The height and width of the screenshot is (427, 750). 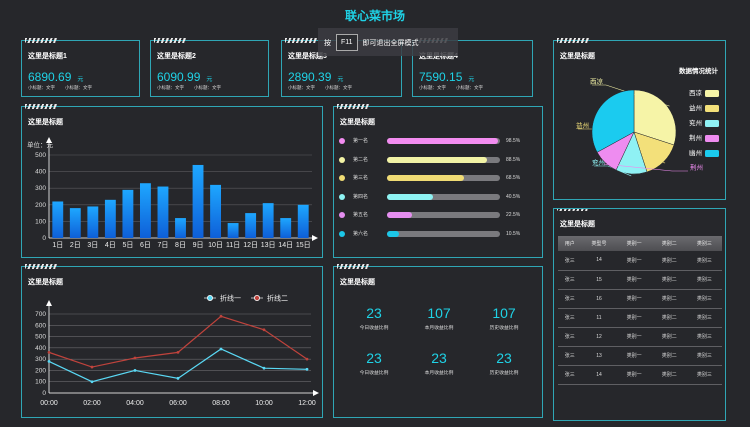 What do you see at coordinates (316, 393) in the screenshot?
I see `x-axis-arrow` at bounding box center [316, 393].